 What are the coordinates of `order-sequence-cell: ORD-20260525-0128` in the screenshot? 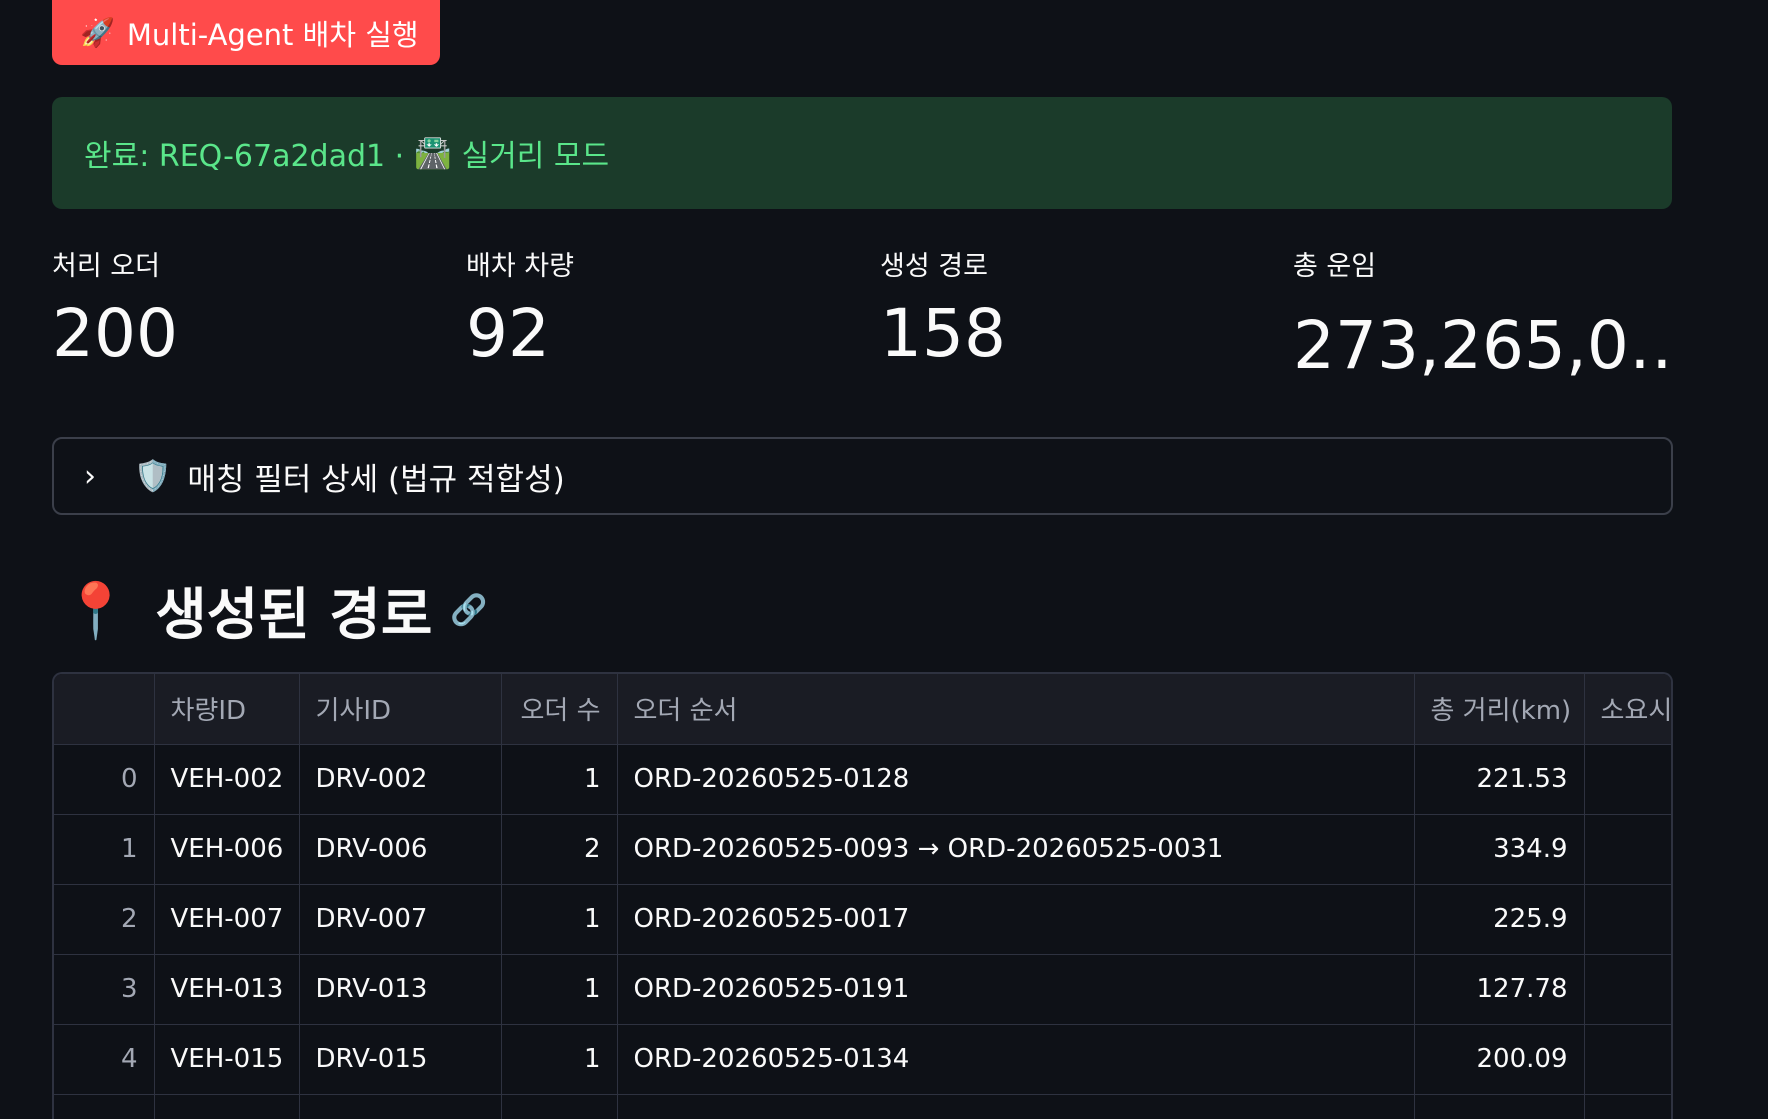 It's located at (1016, 779).